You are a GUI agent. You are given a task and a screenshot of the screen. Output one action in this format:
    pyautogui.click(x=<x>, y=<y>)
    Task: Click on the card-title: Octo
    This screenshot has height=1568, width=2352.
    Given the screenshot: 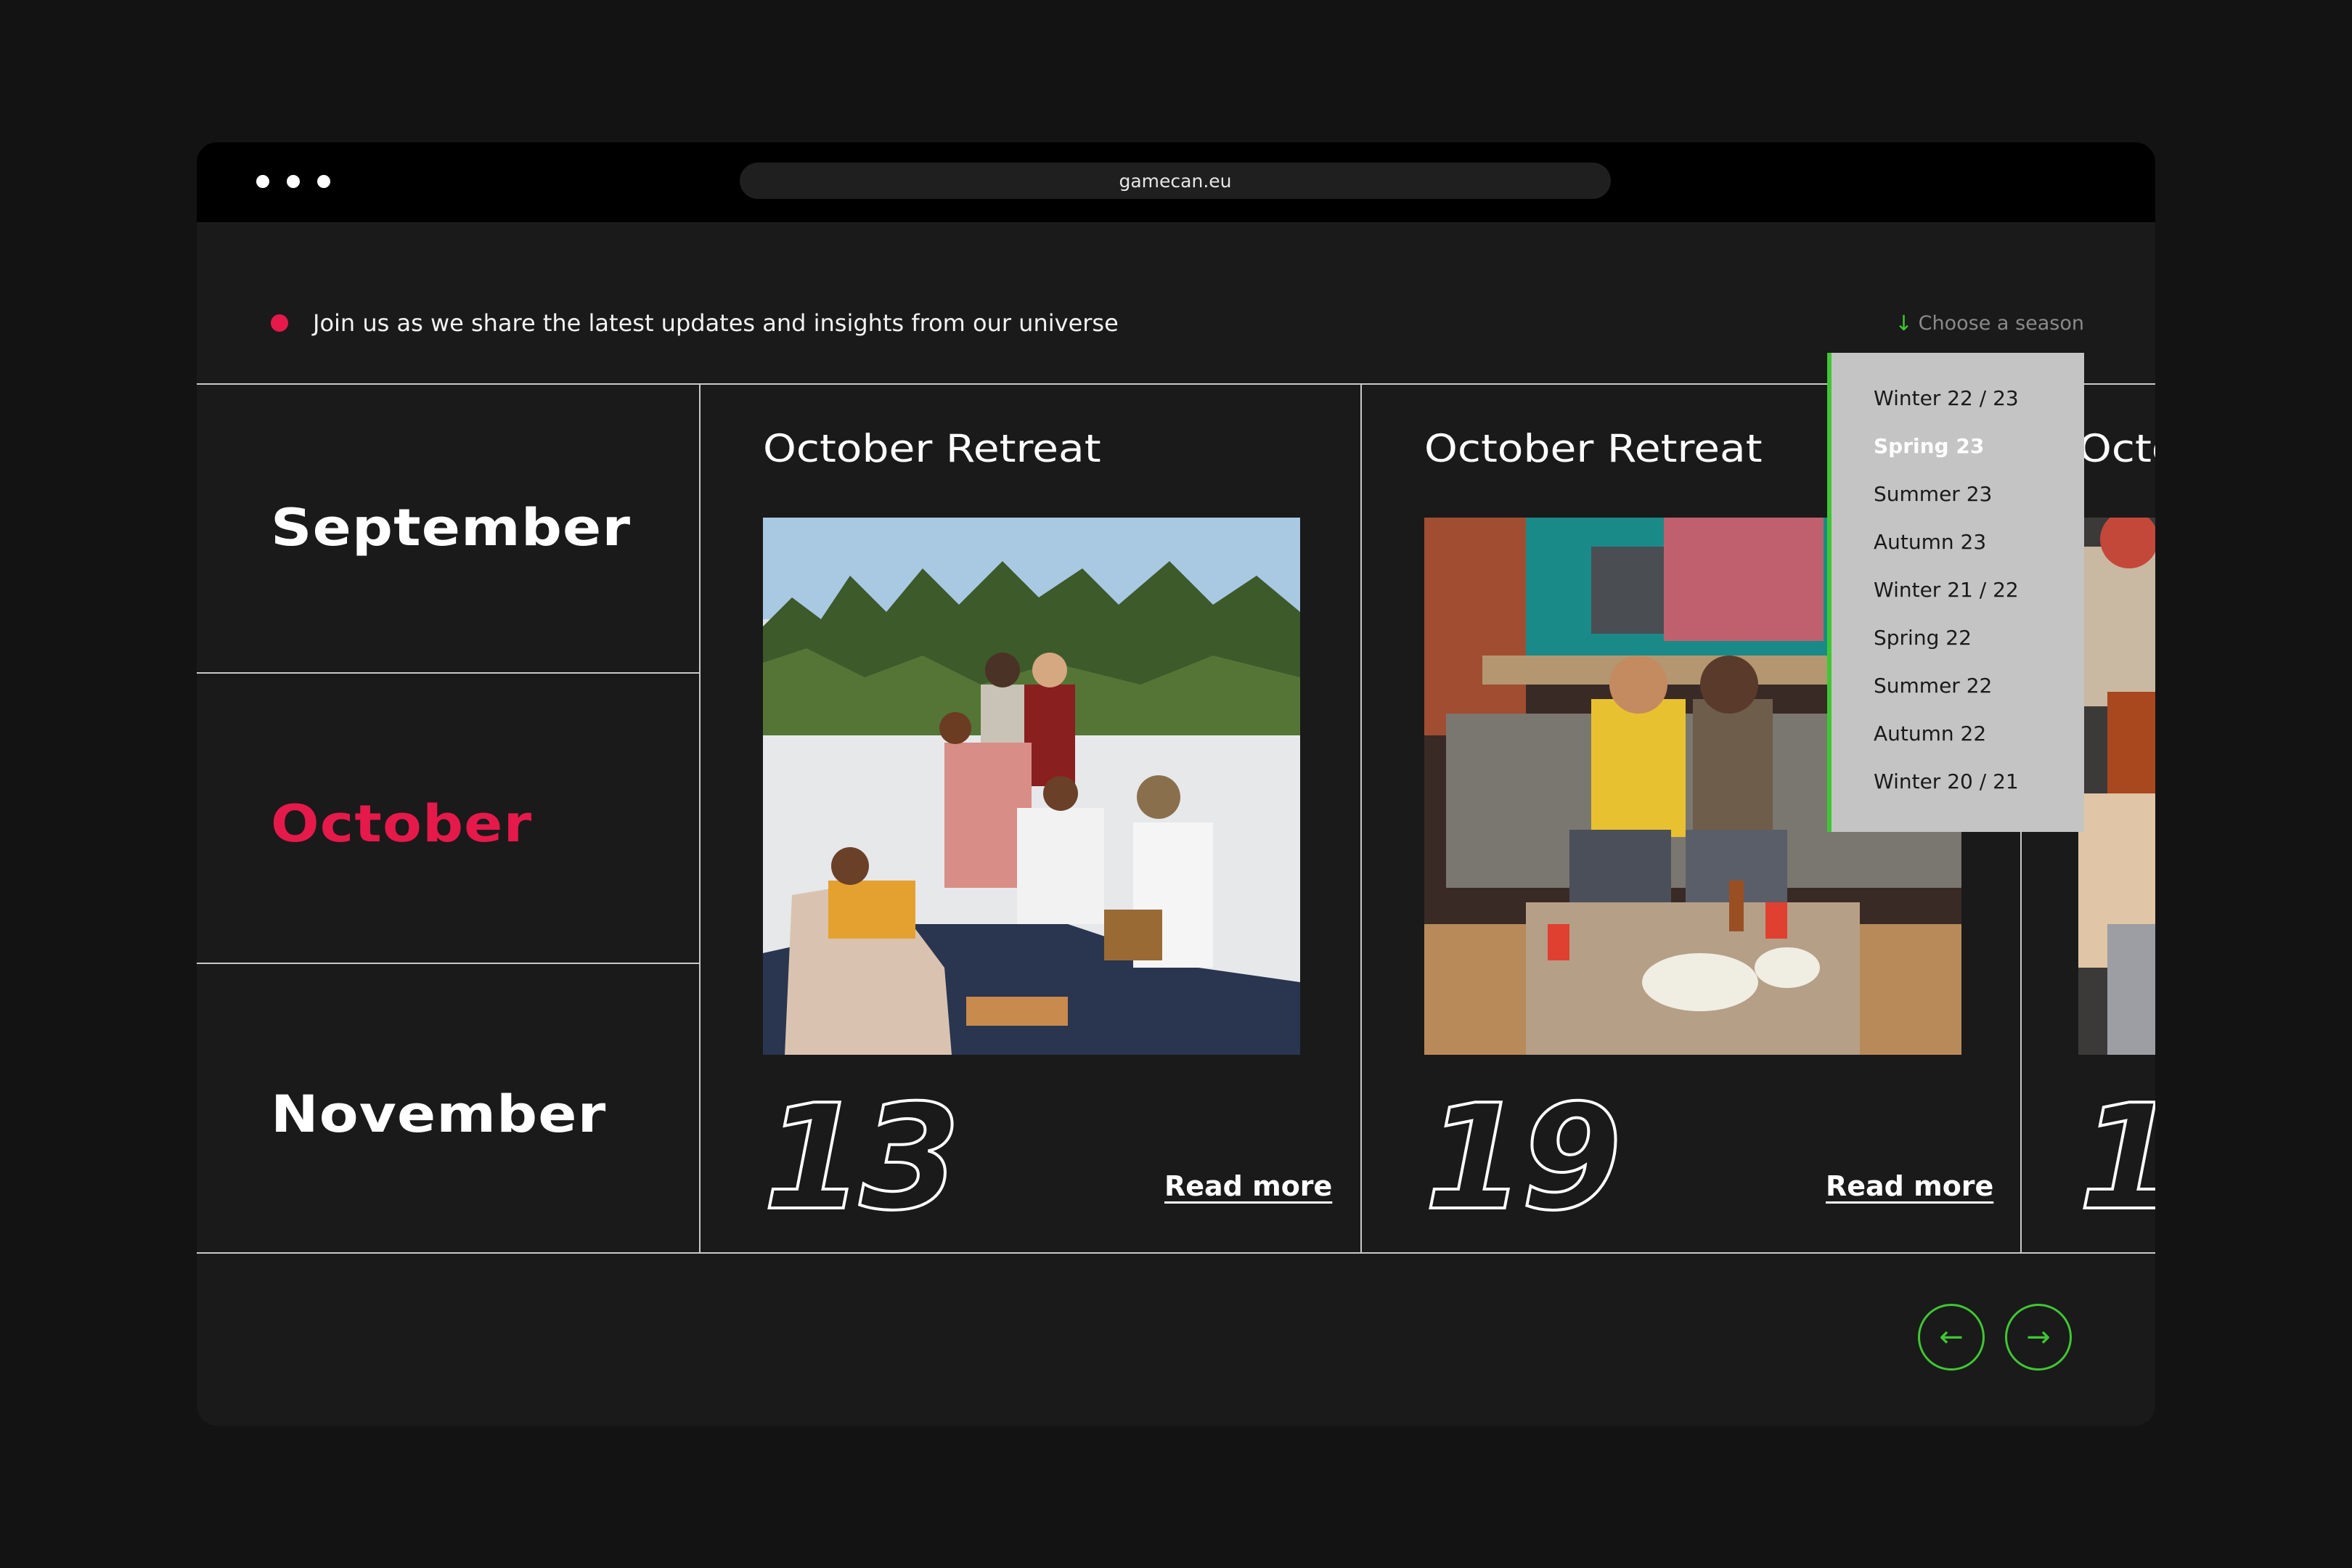 What is the action you would take?
    pyautogui.click(x=2116, y=449)
    